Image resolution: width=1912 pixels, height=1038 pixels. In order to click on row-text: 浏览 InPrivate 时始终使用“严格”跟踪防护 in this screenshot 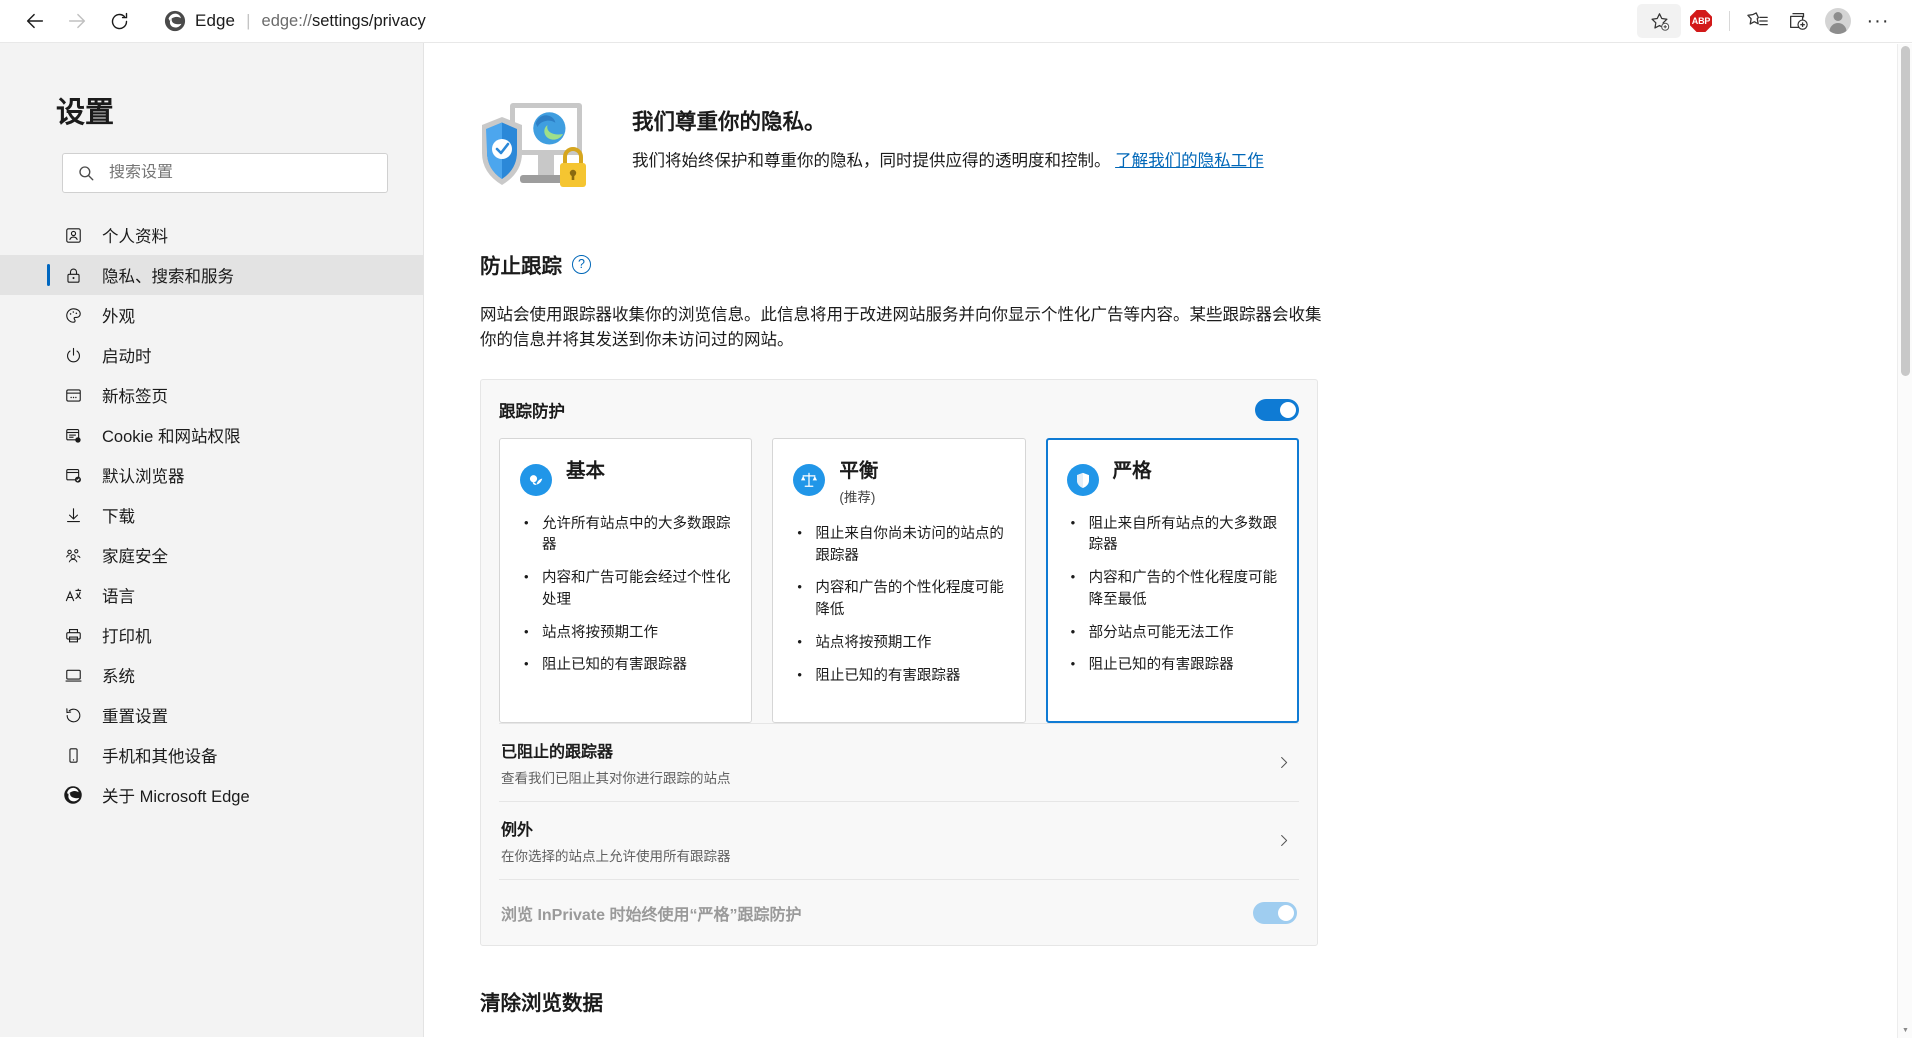, I will do `click(651, 913)`.